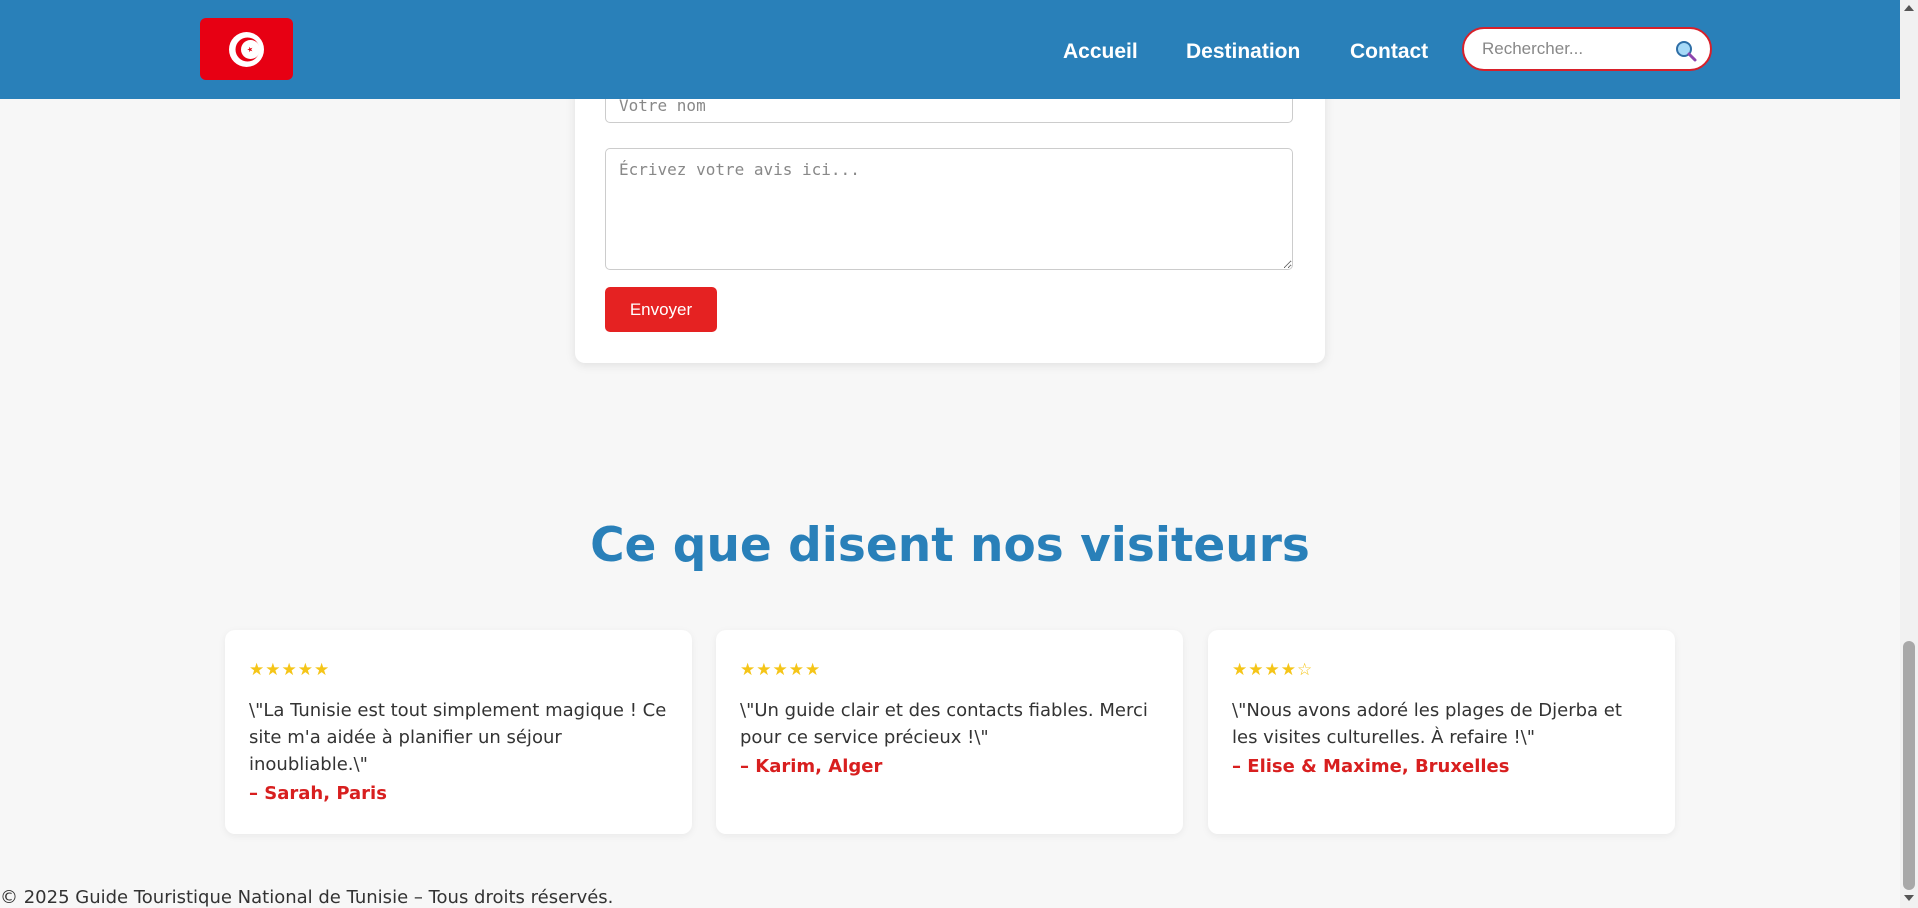 This screenshot has width=1918, height=908. I want to click on testimonials-title: Ce que disent nos visiteurs, so click(950, 545).